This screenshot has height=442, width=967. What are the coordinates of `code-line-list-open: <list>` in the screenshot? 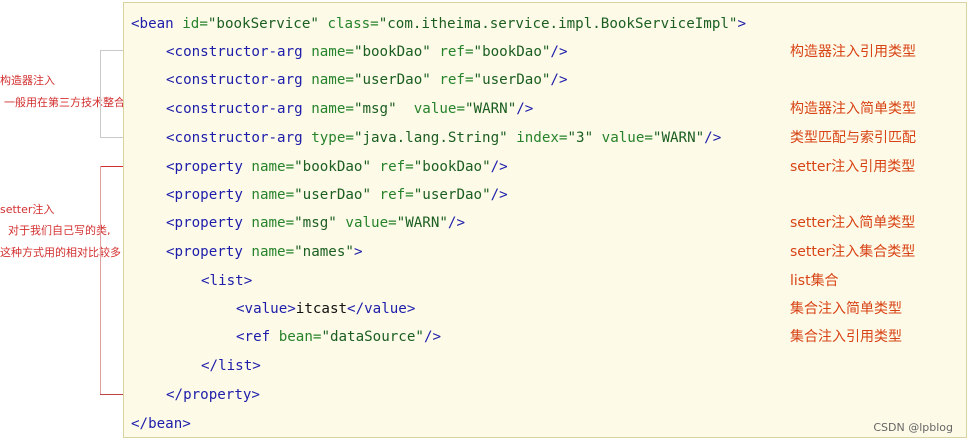 It's located at (226, 281).